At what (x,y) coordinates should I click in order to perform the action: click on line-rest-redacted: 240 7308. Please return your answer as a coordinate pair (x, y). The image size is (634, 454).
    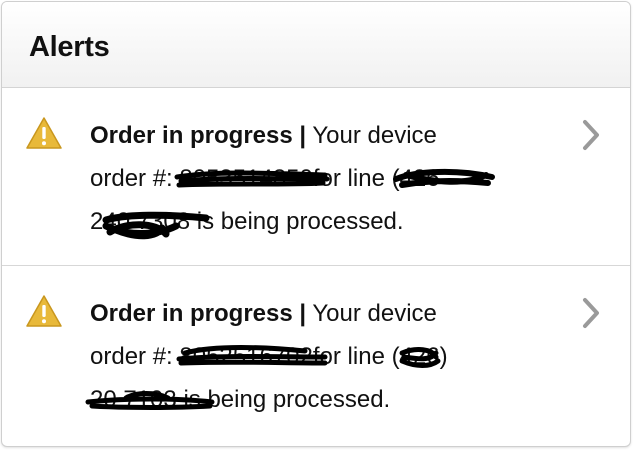
    Looking at the image, I should click on (150, 221).